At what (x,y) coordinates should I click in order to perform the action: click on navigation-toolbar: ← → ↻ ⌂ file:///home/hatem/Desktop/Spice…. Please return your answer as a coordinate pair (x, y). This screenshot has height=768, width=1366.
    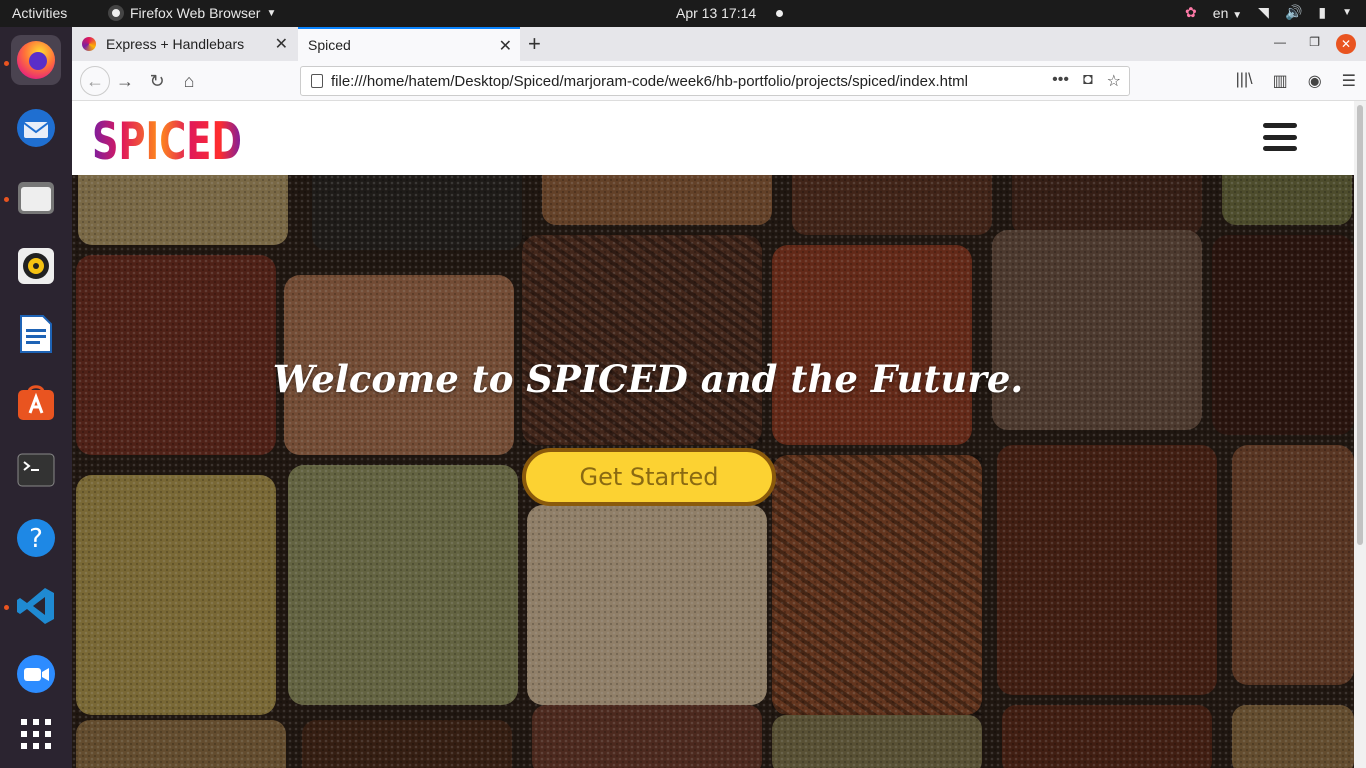
    Looking at the image, I should click on (719, 81).